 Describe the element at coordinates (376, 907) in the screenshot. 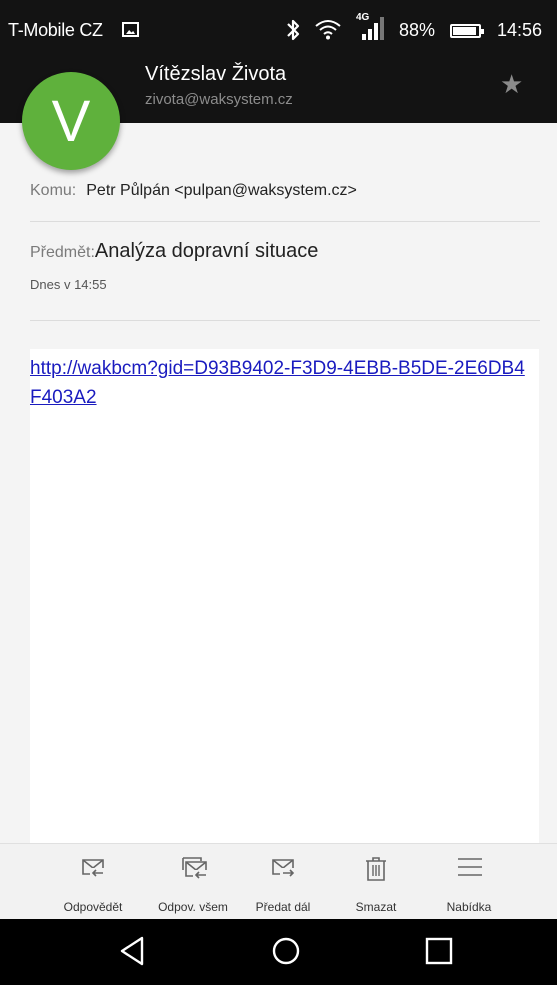

I see `delete-label: Smazat` at that location.